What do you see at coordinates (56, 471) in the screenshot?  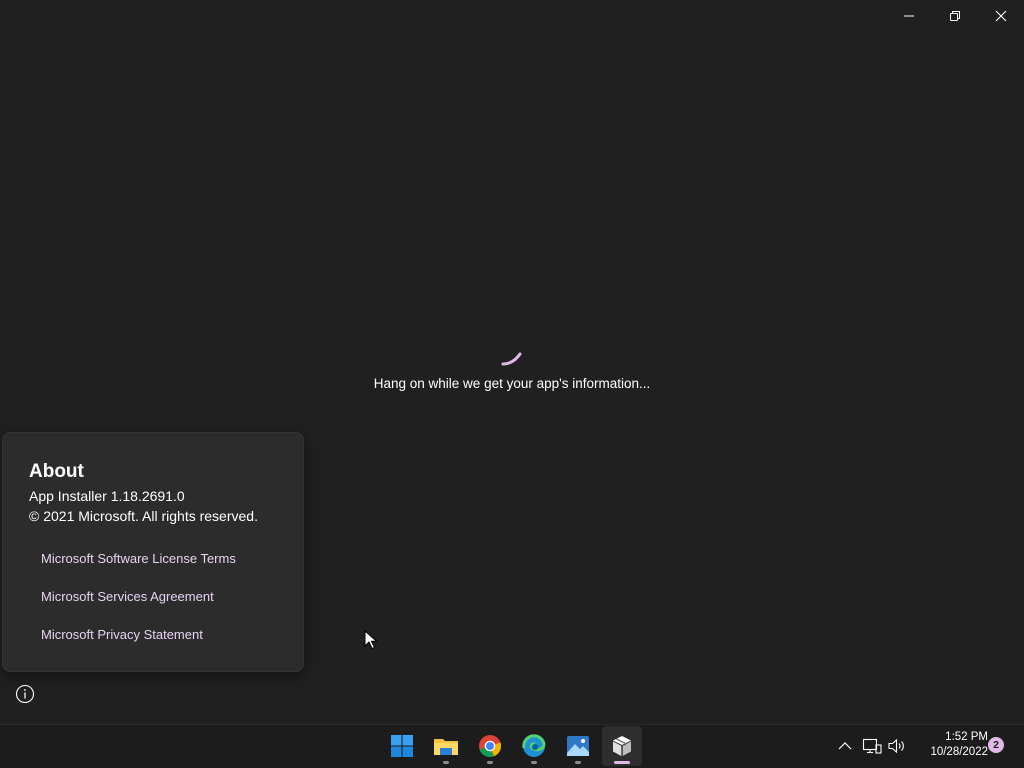 I see `about-title: About` at bounding box center [56, 471].